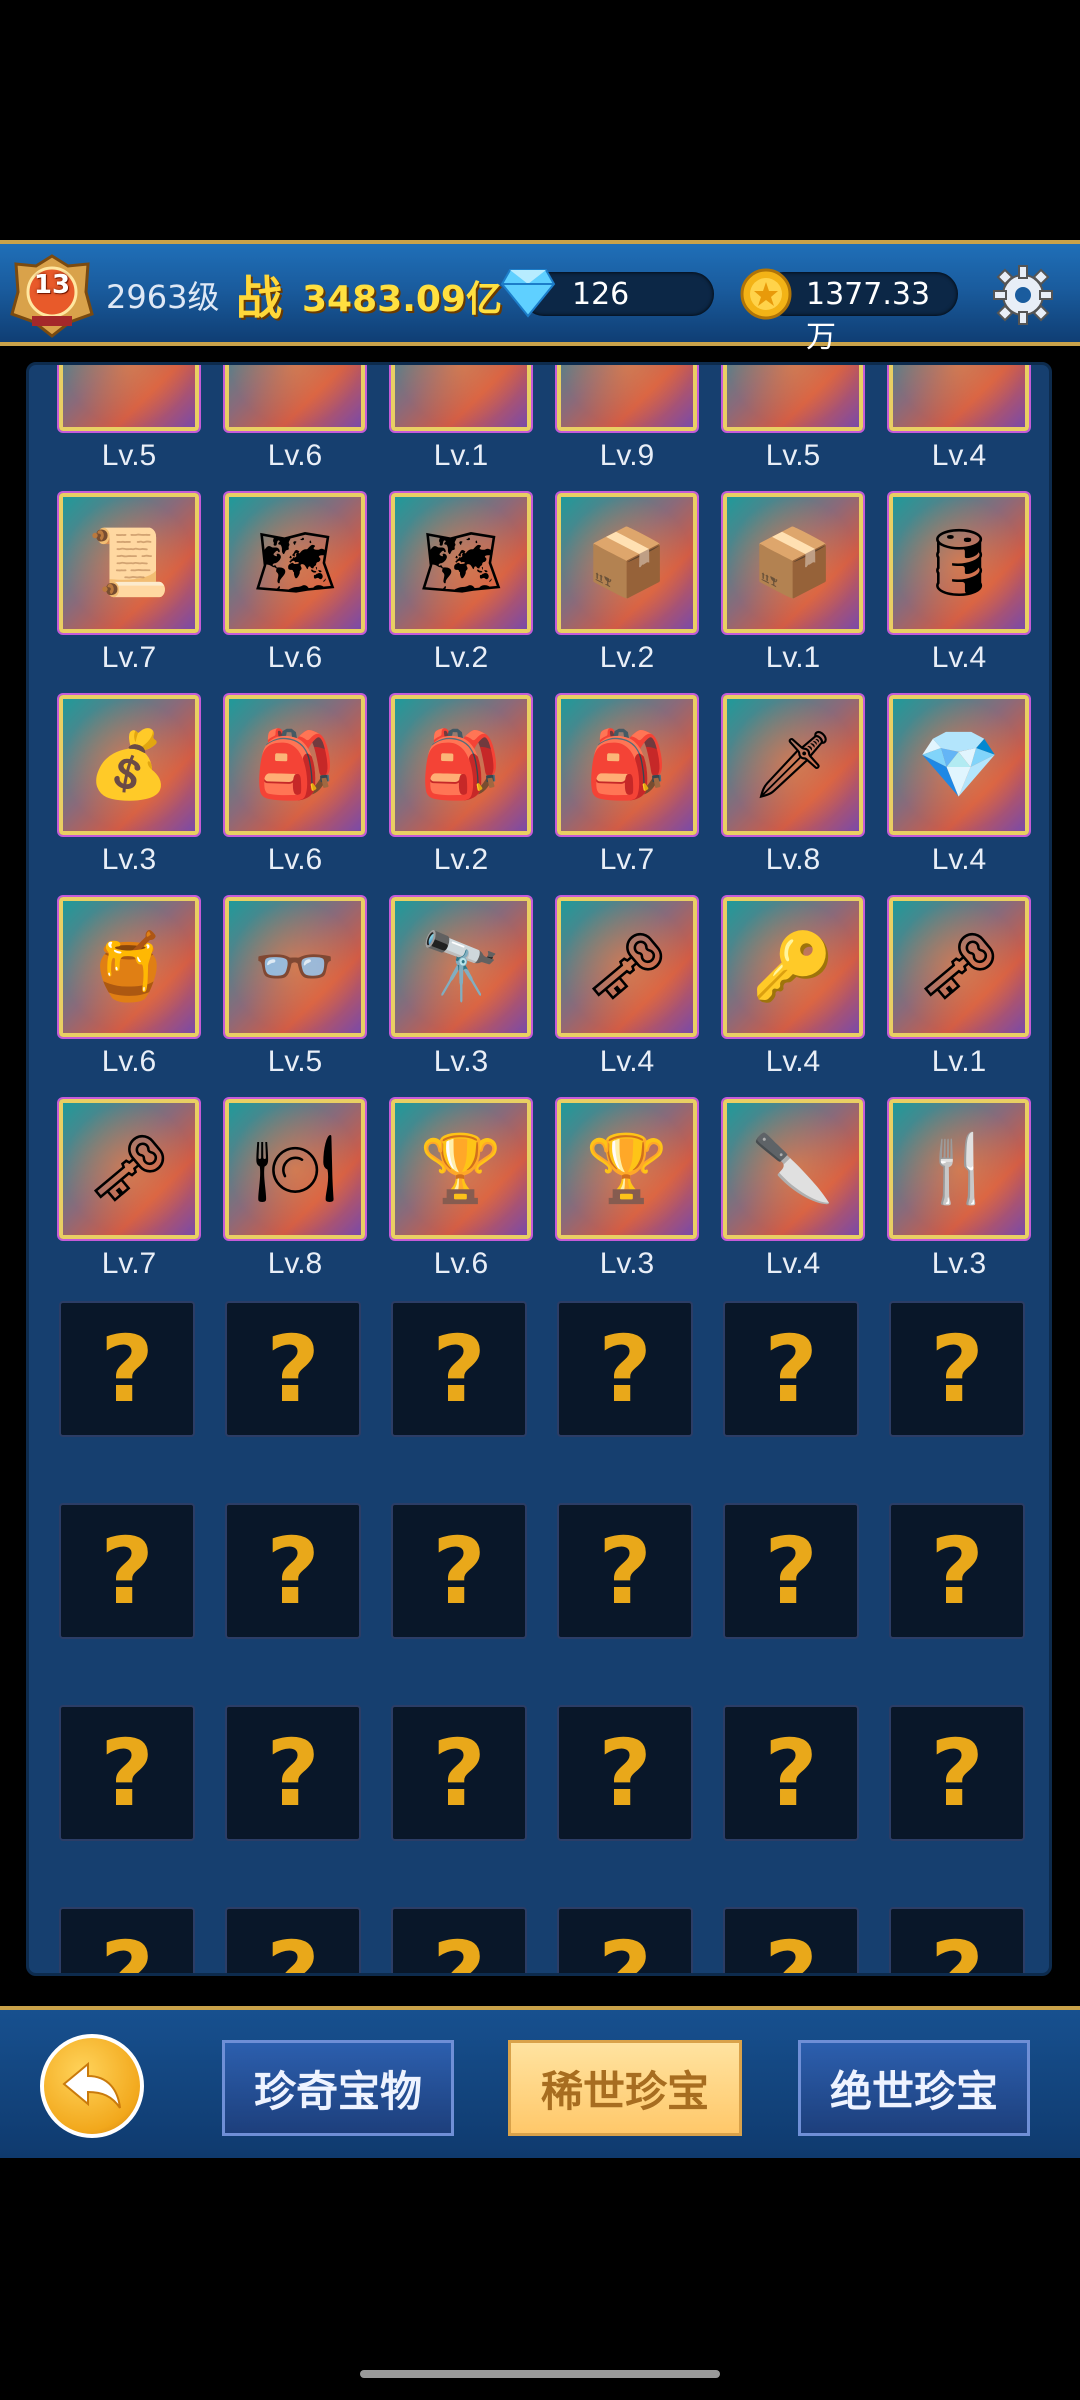 The height and width of the screenshot is (2400, 1080). Describe the element at coordinates (129, 967) in the screenshot. I see `honeycomb-icon: 🍯` at that location.